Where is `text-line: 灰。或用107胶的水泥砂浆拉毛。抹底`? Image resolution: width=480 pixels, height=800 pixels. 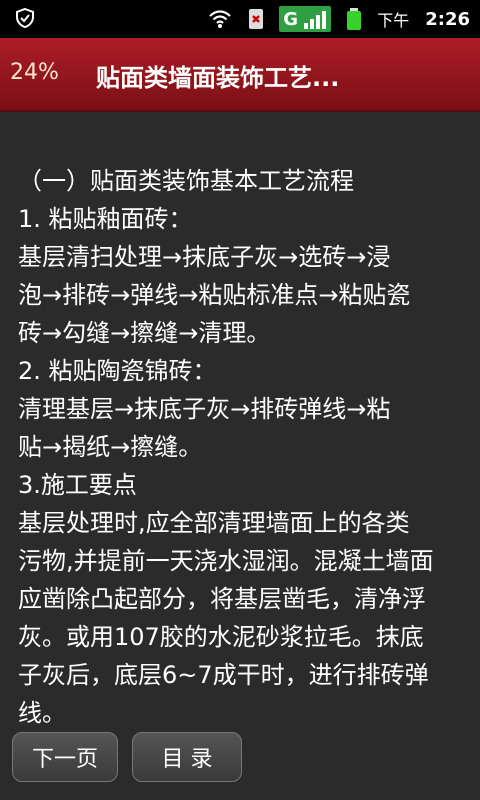
text-line: 灰。或用107胶的水泥砂浆拉毛。抹底 is located at coordinates (221, 637).